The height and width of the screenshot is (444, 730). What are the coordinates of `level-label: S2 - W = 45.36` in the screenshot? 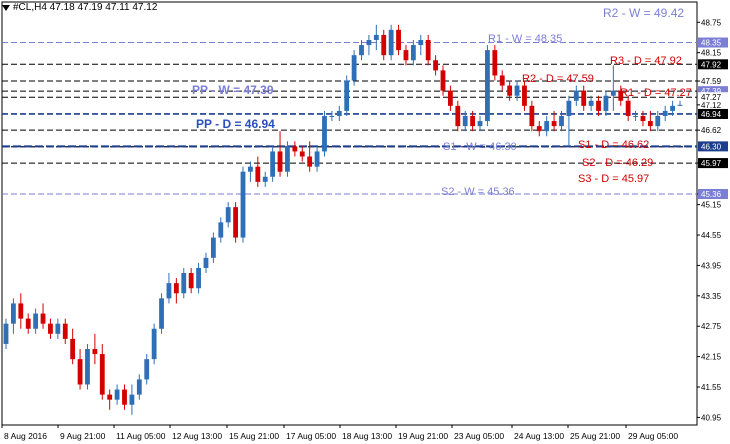 It's located at (478, 192).